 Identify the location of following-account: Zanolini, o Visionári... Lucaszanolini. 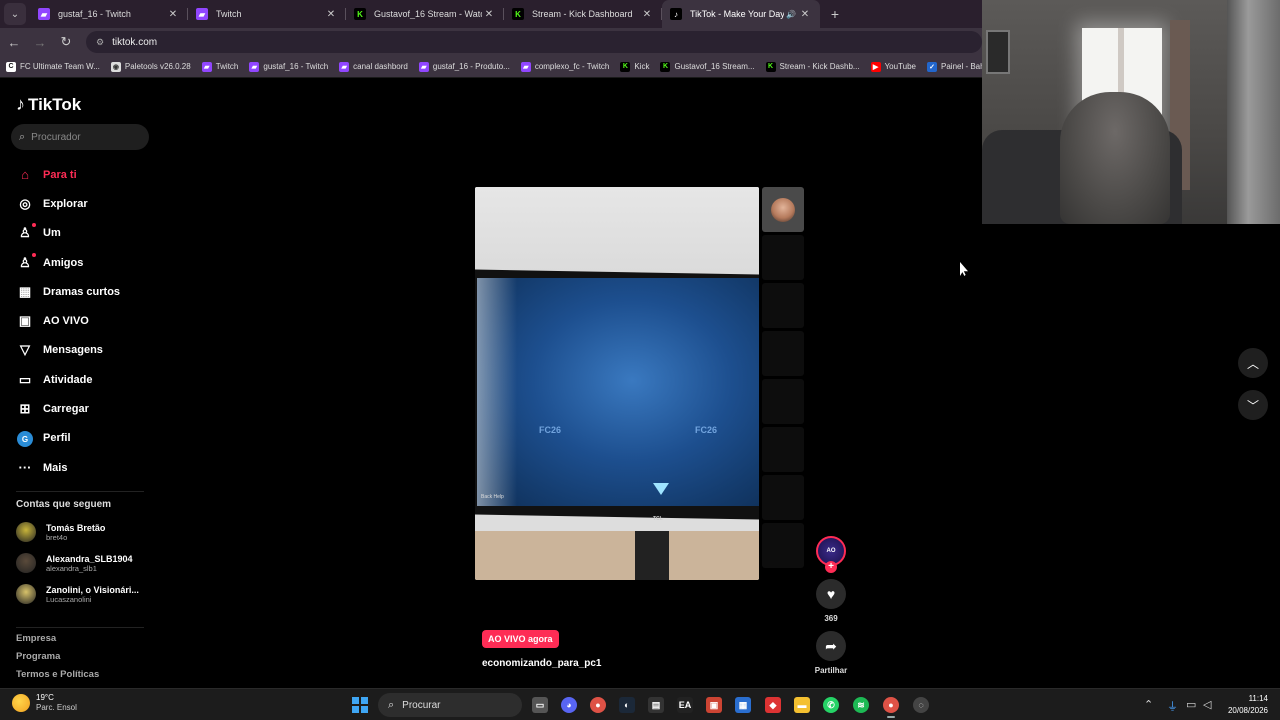
(83, 594).